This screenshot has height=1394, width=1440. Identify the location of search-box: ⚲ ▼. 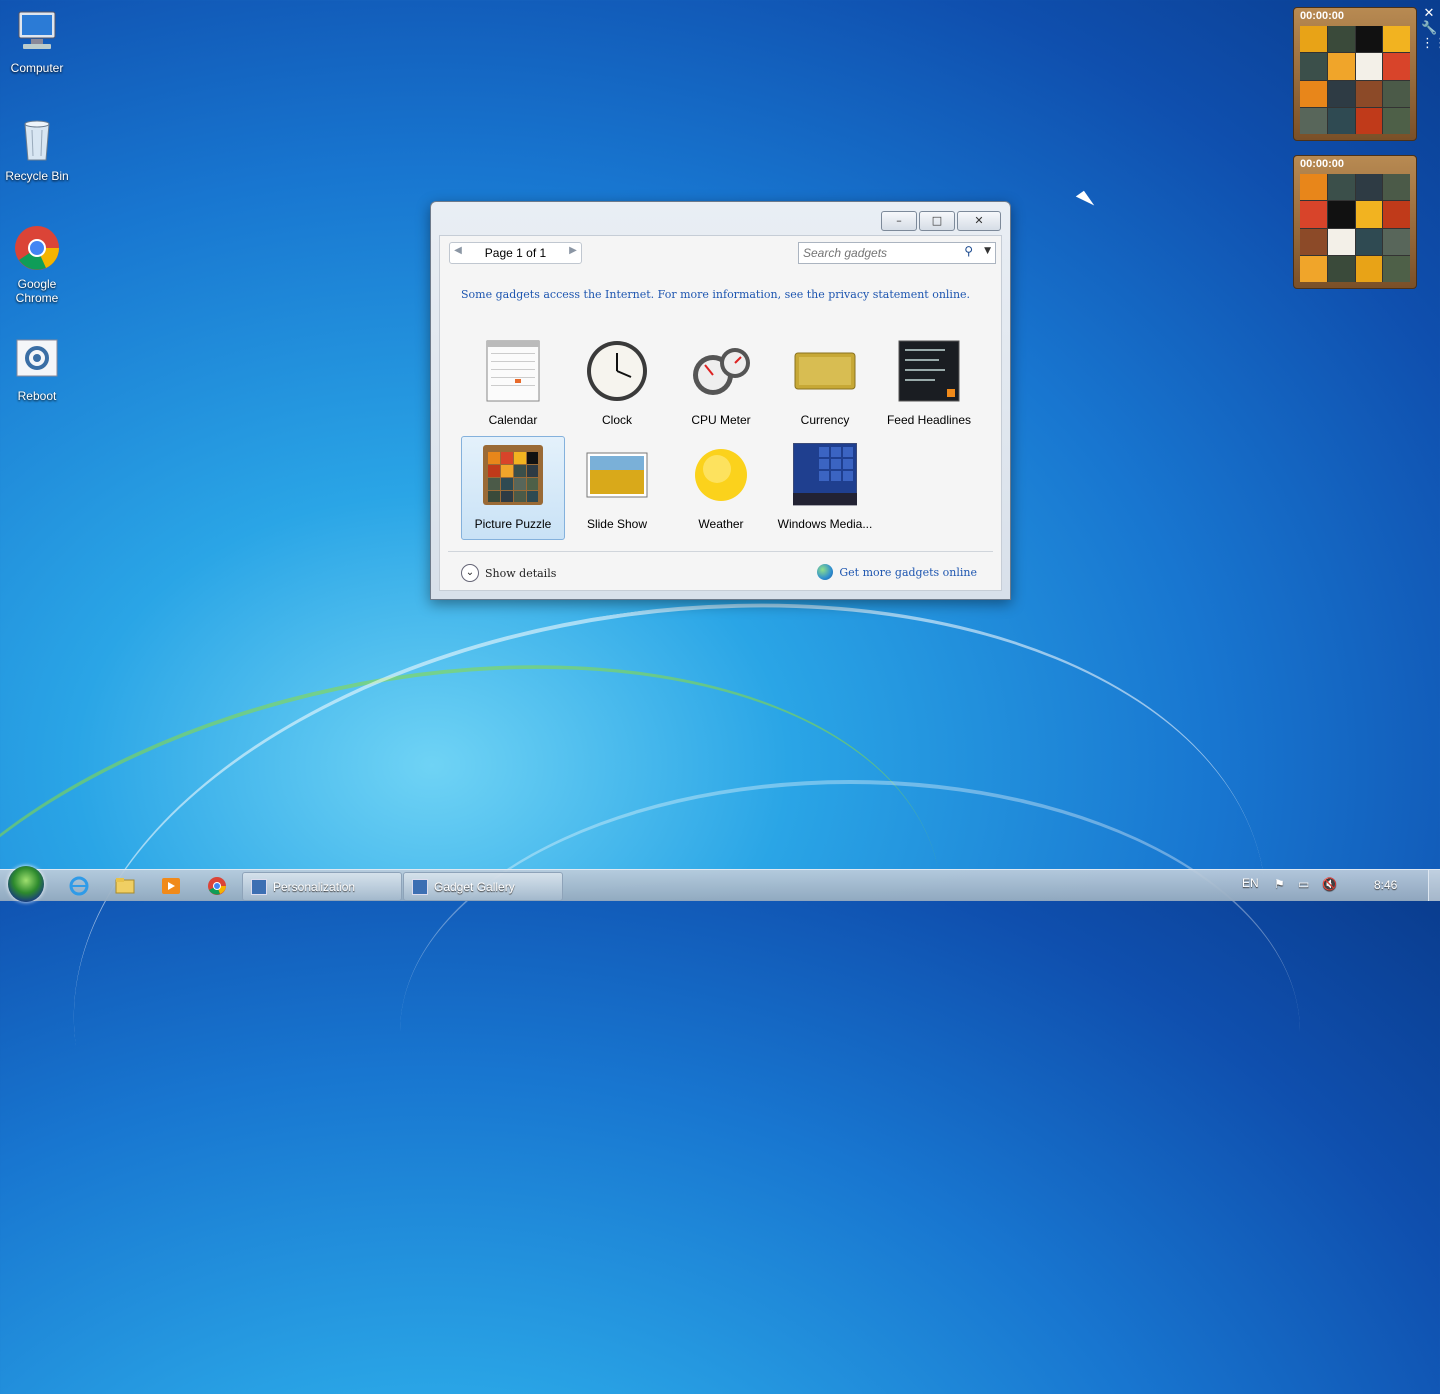
(897, 253).